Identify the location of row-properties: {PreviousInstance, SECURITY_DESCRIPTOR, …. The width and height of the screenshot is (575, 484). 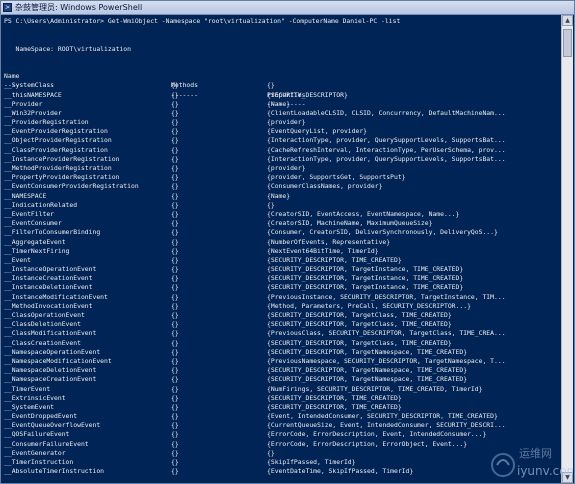
(386, 296).